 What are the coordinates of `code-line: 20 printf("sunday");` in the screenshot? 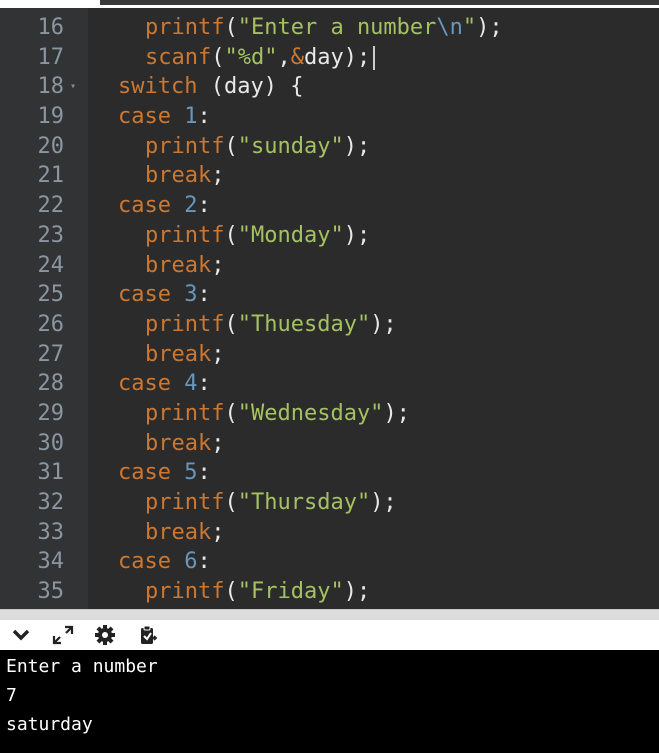 It's located at (329, 147).